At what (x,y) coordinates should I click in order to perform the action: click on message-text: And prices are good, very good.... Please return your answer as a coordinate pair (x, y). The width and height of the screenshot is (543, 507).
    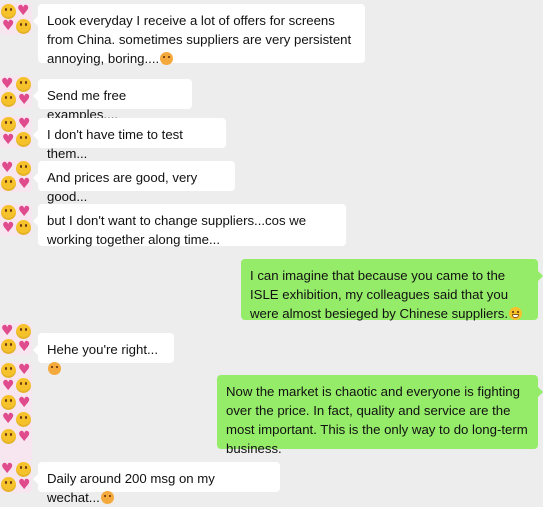
    Looking at the image, I should click on (122, 187).